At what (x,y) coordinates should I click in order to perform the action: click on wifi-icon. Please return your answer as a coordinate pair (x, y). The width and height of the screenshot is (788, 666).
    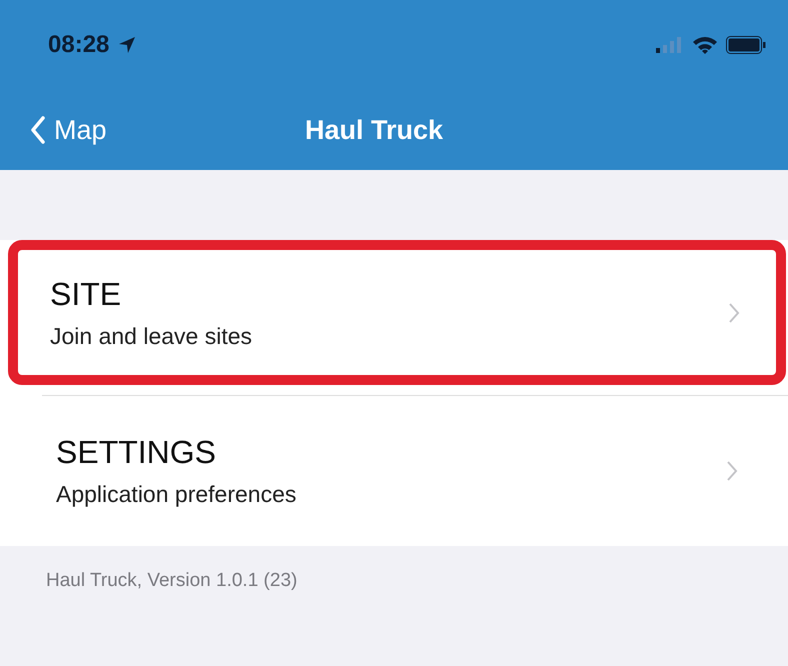
    Looking at the image, I should click on (705, 45).